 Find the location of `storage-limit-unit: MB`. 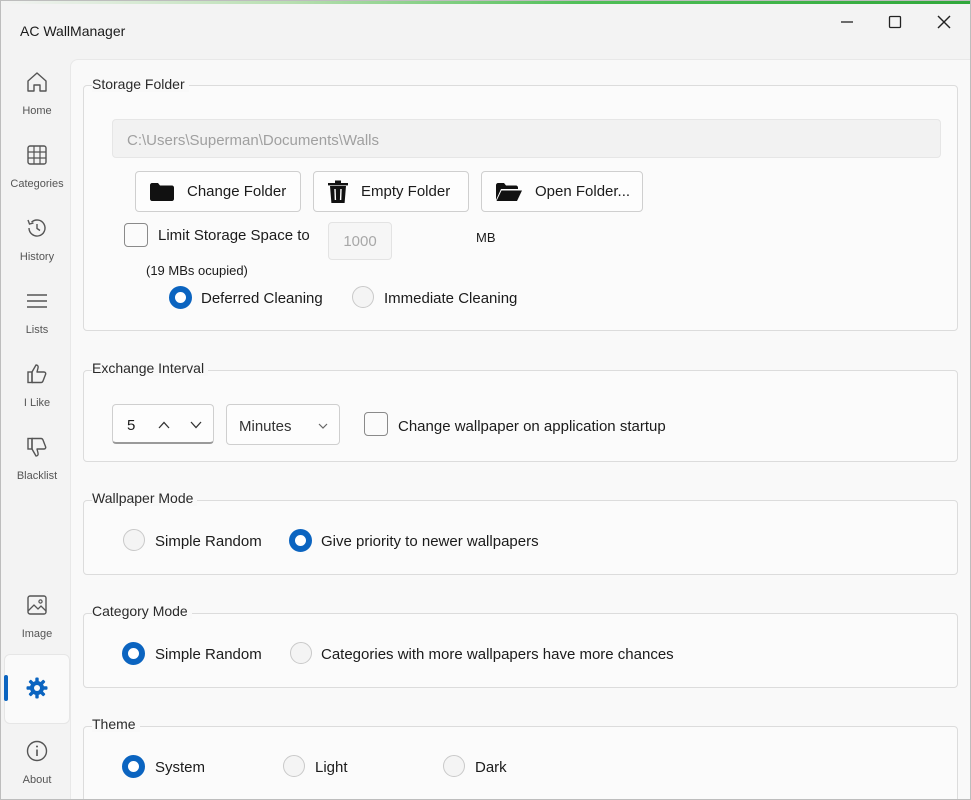

storage-limit-unit: MB is located at coordinates (486, 237).